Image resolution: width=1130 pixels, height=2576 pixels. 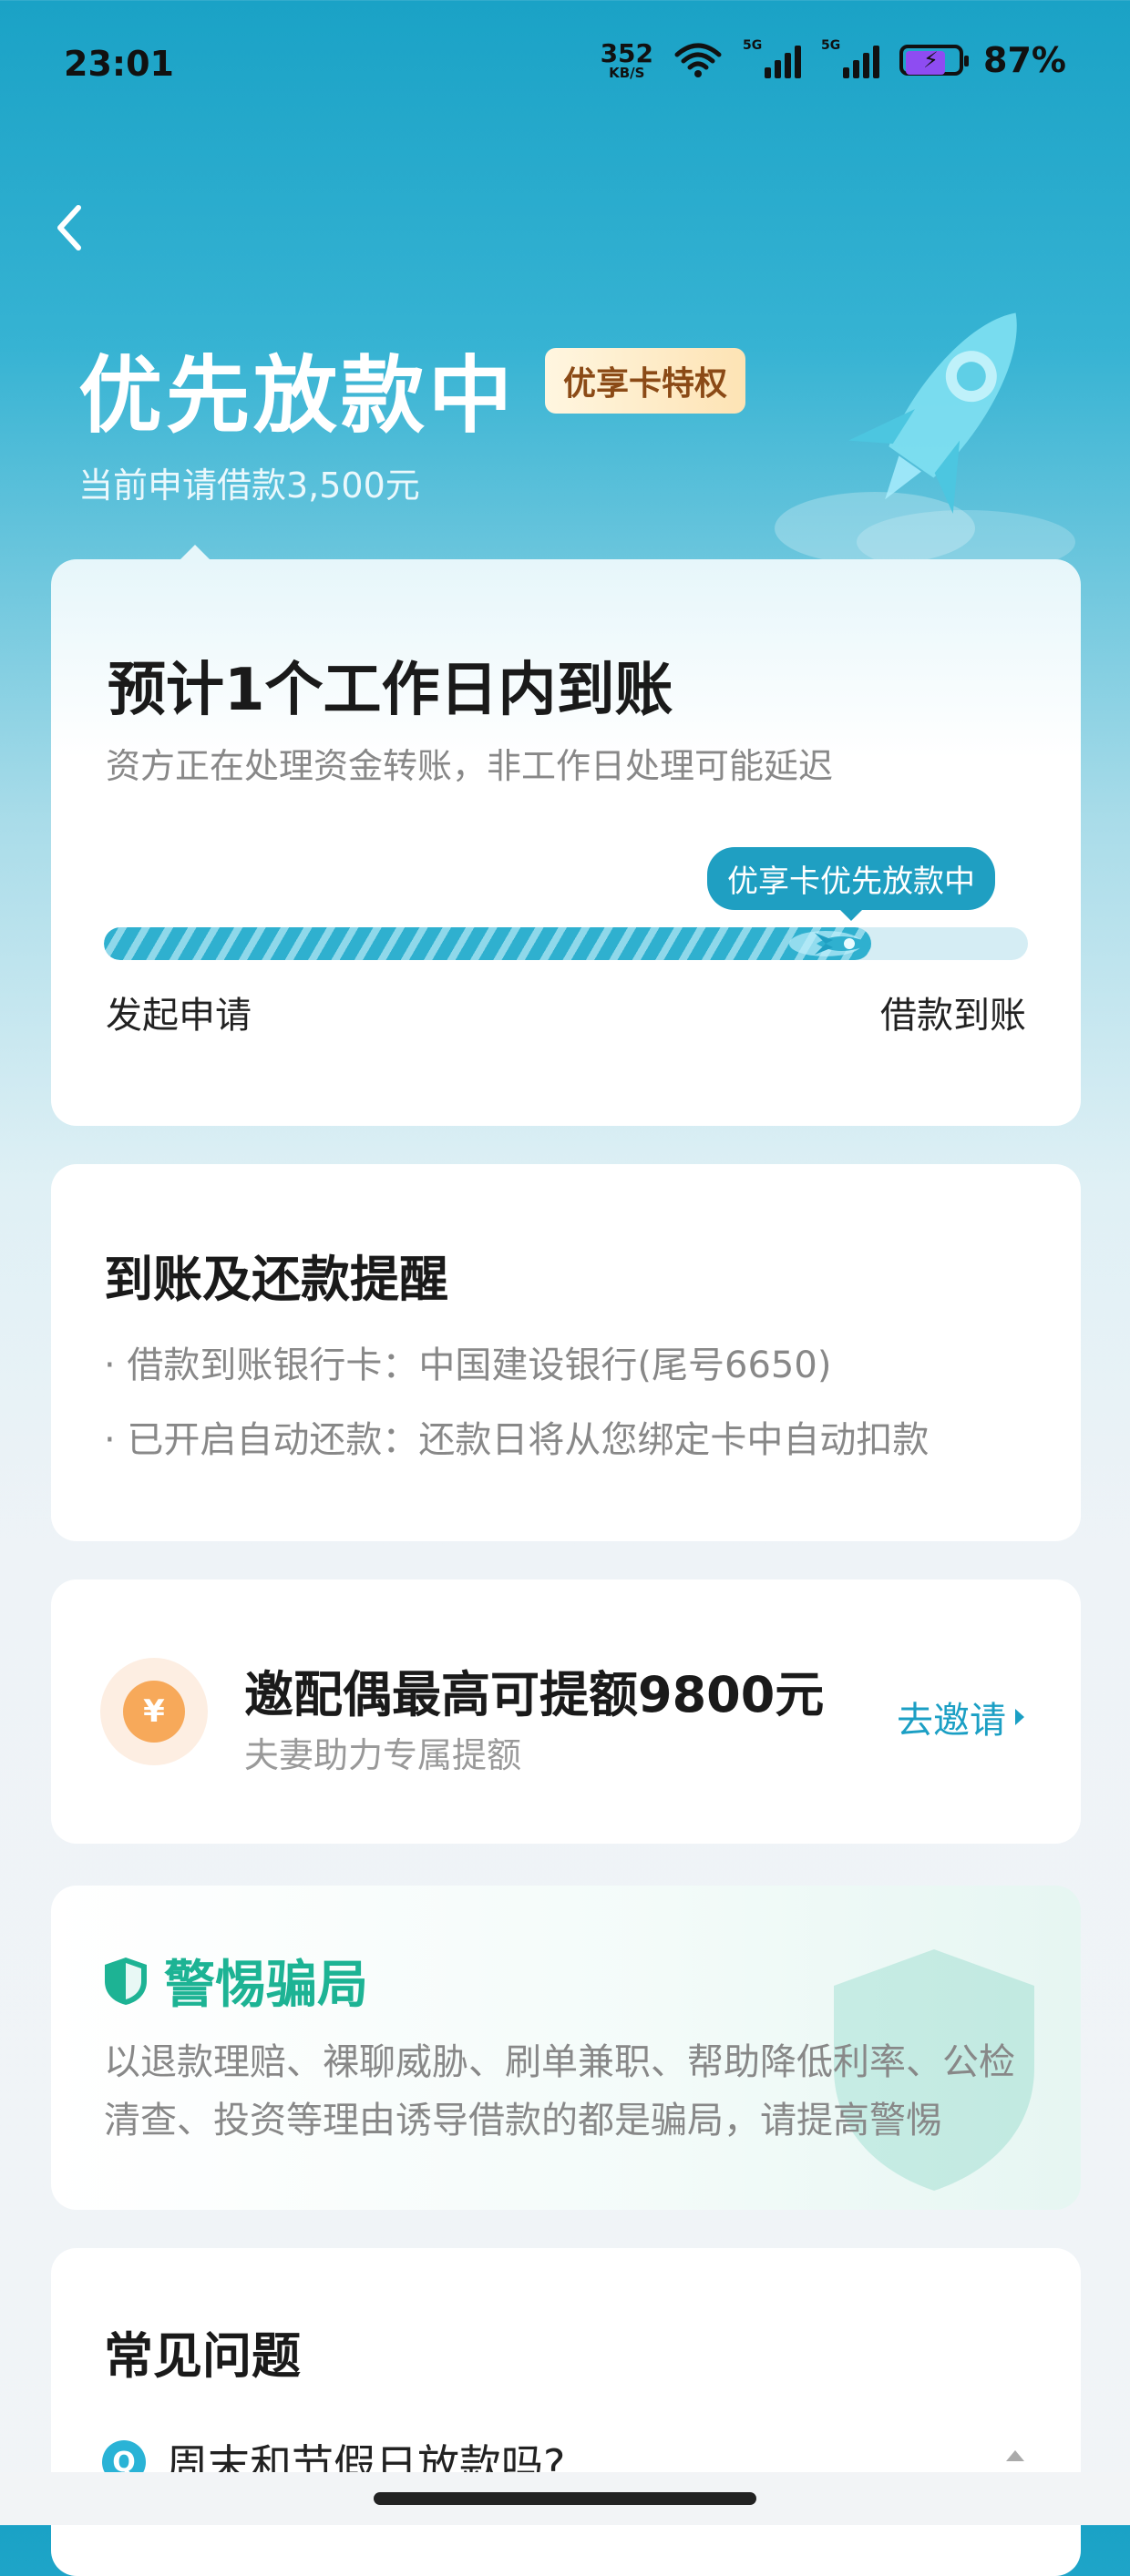 I want to click on faq-title: 常见问题, so click(x=202, y=2356).